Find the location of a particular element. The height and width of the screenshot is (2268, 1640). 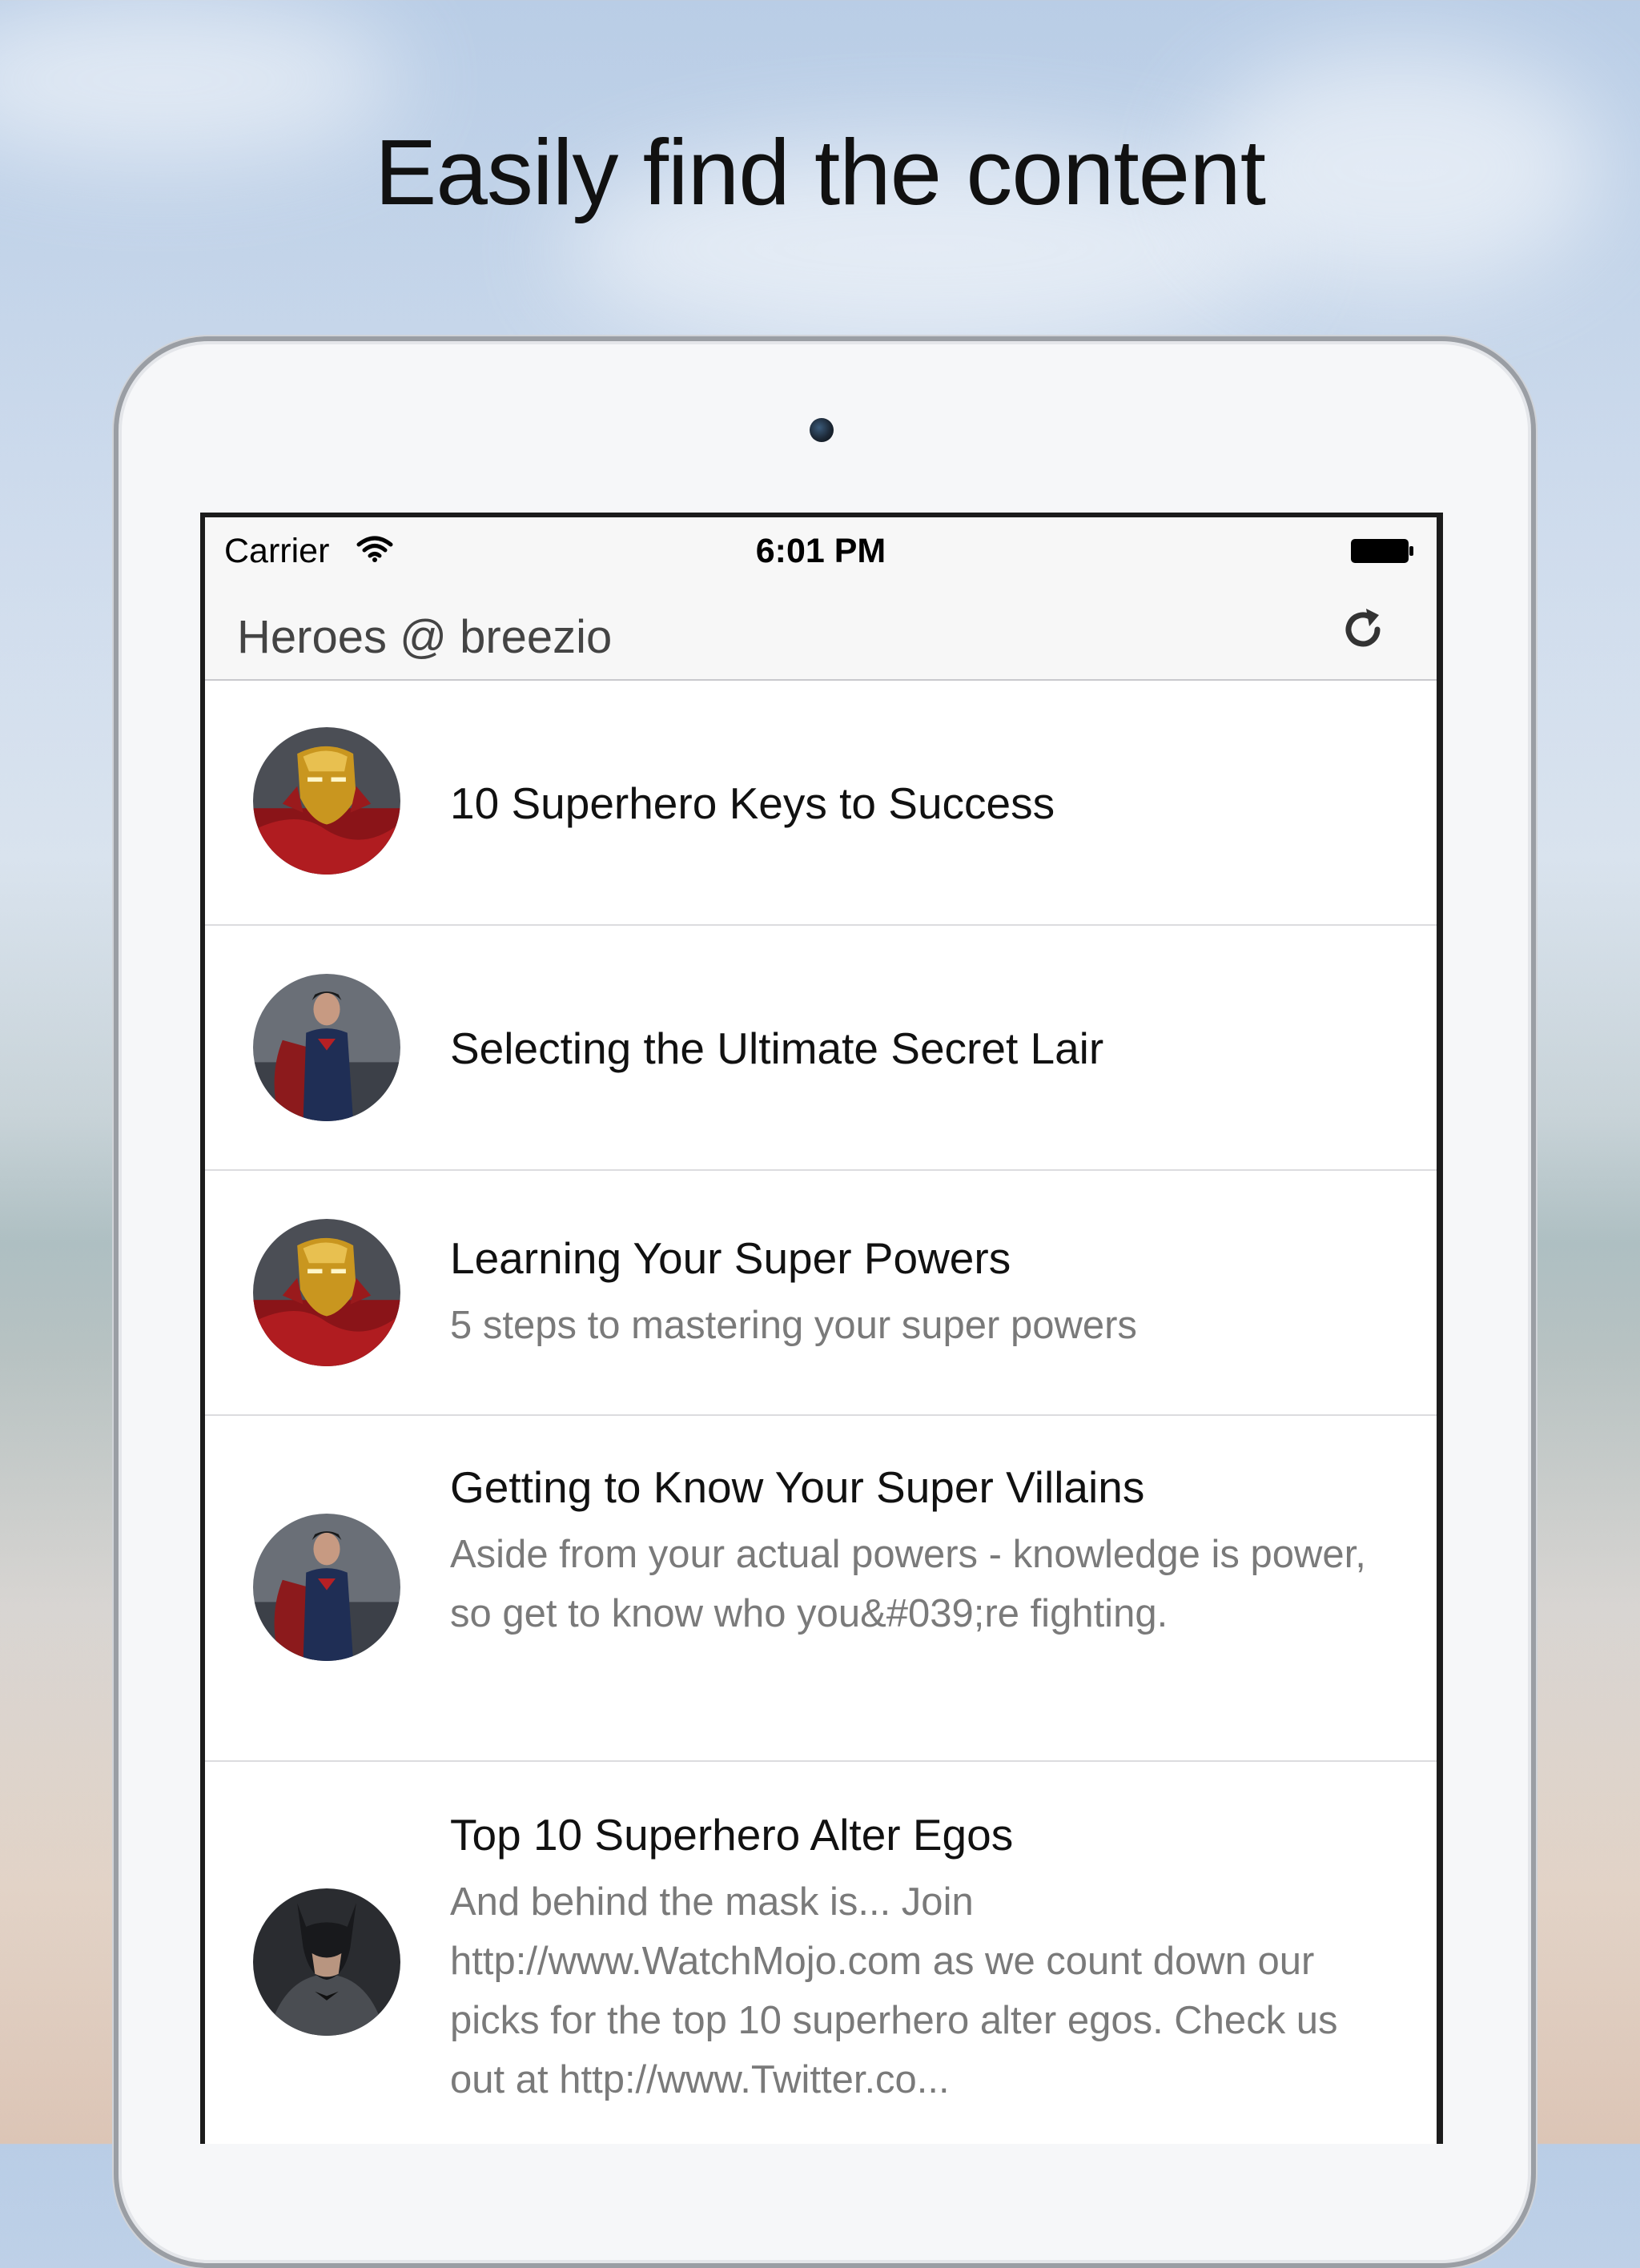

navigation-bar: Heroes @ breezio is located at coordinates (821, 629).